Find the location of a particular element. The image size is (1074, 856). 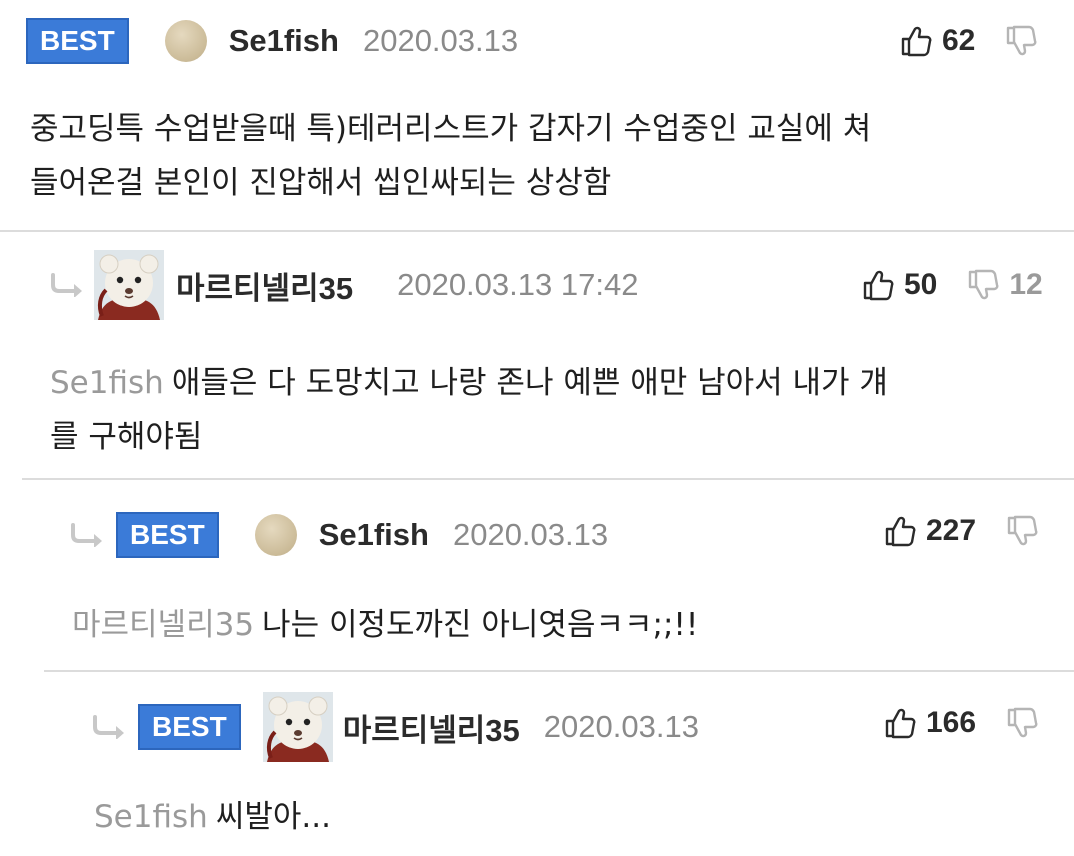

vote-area: 62 is located at coordinates (968, 41).